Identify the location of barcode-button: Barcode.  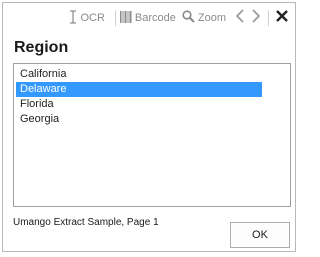
(147, 18).